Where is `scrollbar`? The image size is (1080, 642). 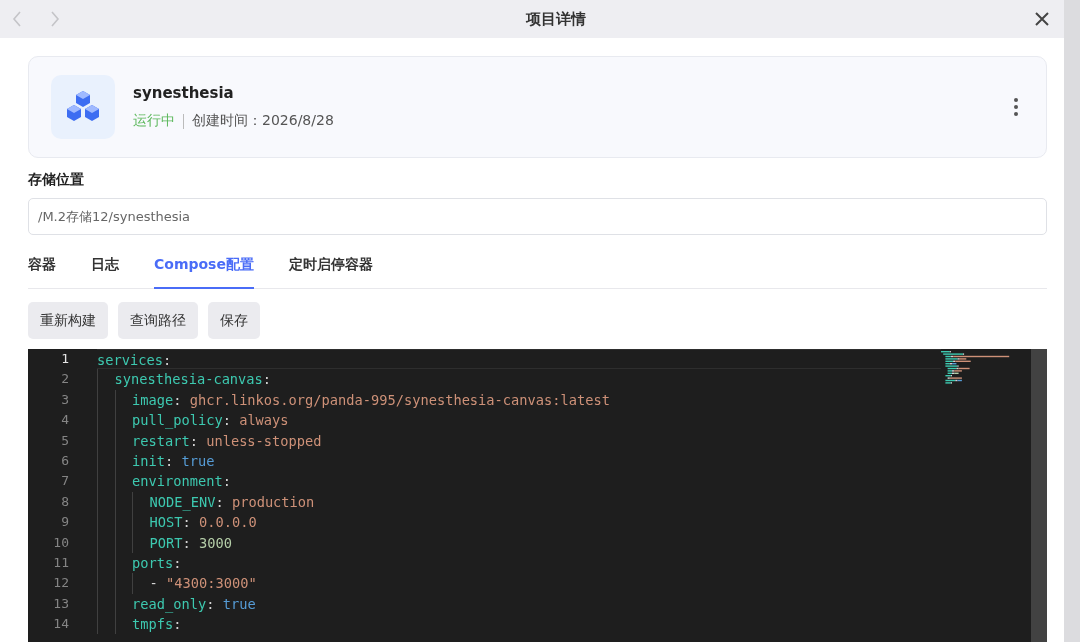 scrollbar is located at coordinates (1039, 495).